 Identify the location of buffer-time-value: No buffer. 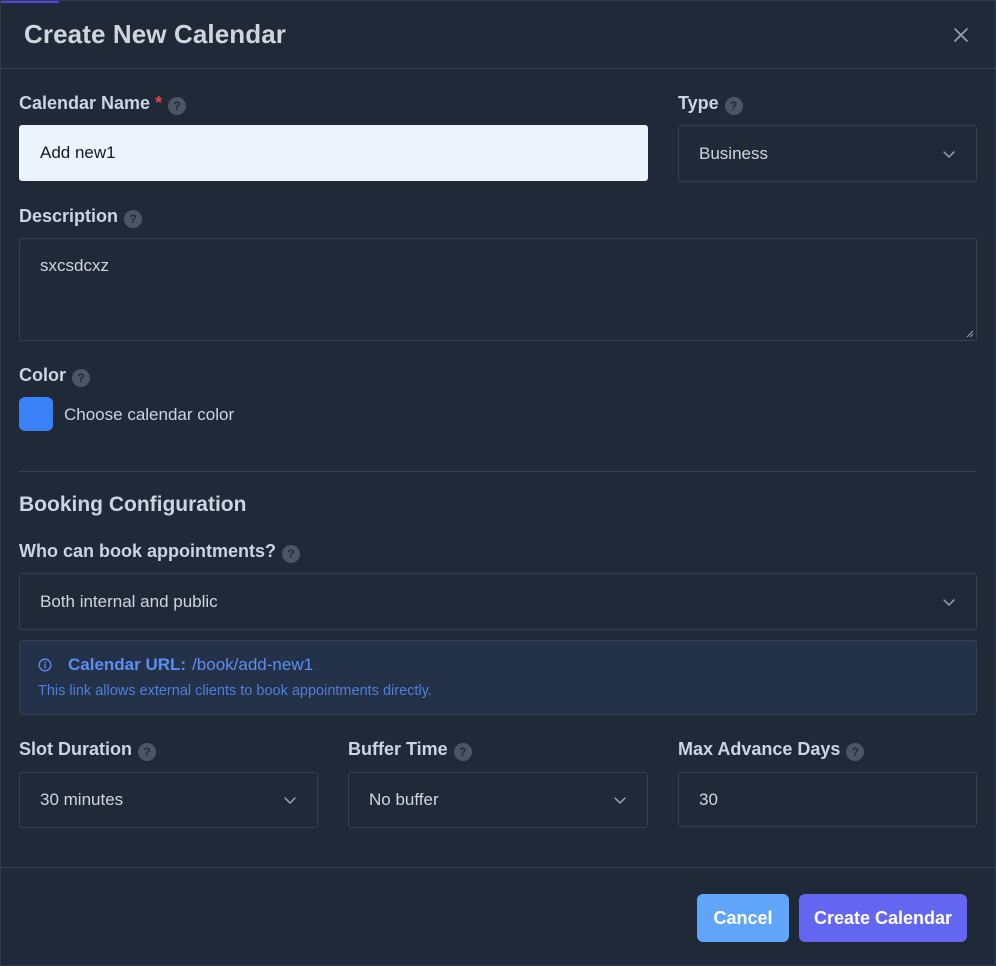
(404, 799).